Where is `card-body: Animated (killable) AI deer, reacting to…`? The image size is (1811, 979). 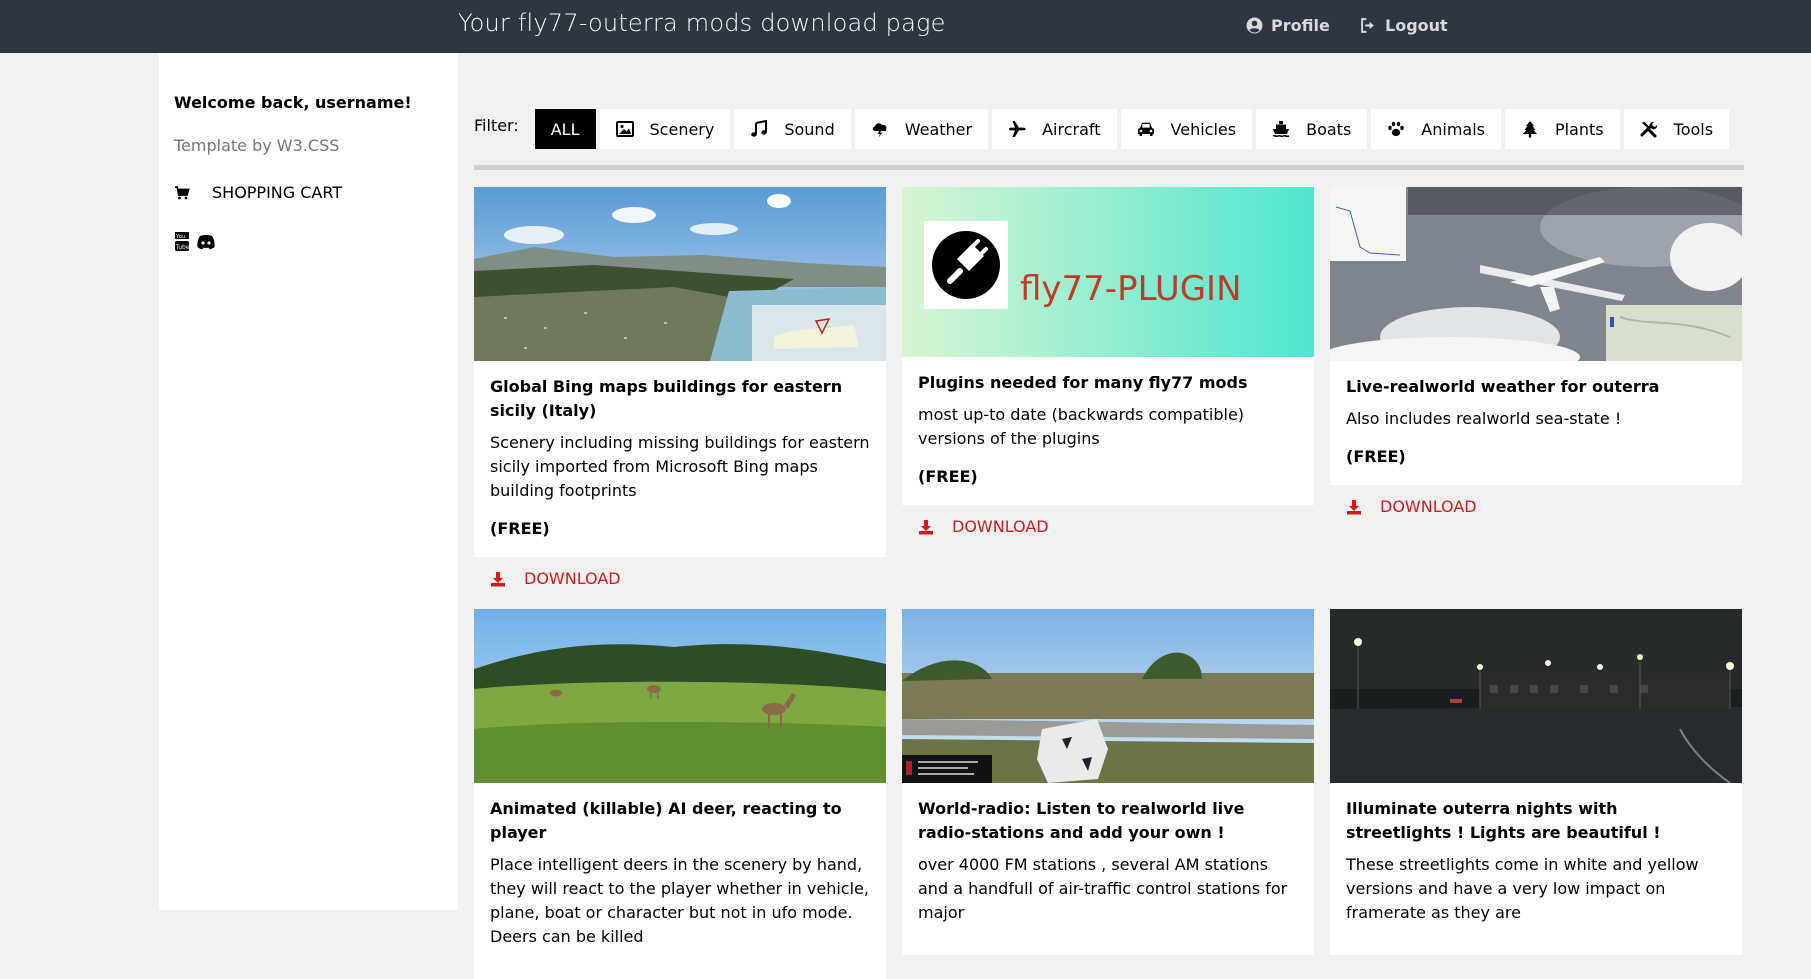
card-body: Animated (killable) AI deer, reacting to… is located at coordinates (680, 881).